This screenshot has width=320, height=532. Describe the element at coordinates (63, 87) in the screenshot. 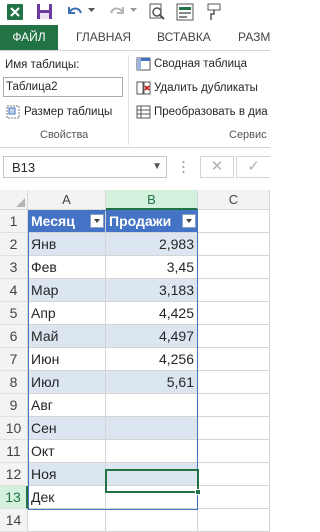

I see `table-name-input: Таблица2` at that location.